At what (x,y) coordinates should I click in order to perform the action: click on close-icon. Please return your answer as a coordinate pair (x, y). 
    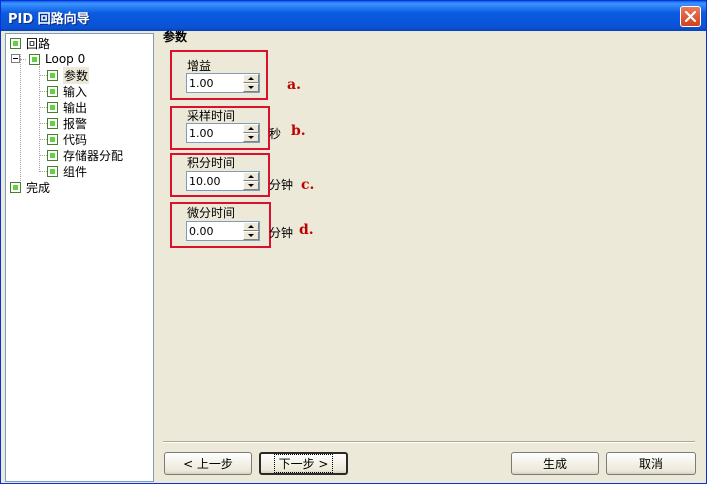
    Looking at the image, I should click on (690, 16).